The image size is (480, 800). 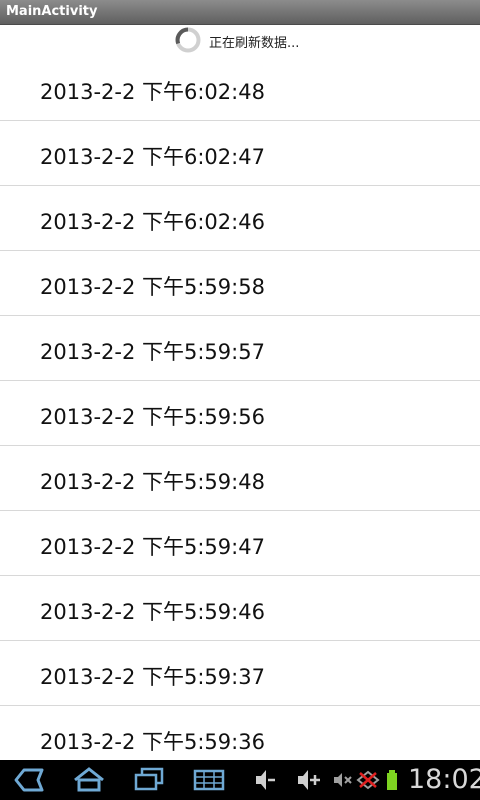 I want to click on list-item: 2013-2-2 下午5:59:56, so click(x=240, y=413).